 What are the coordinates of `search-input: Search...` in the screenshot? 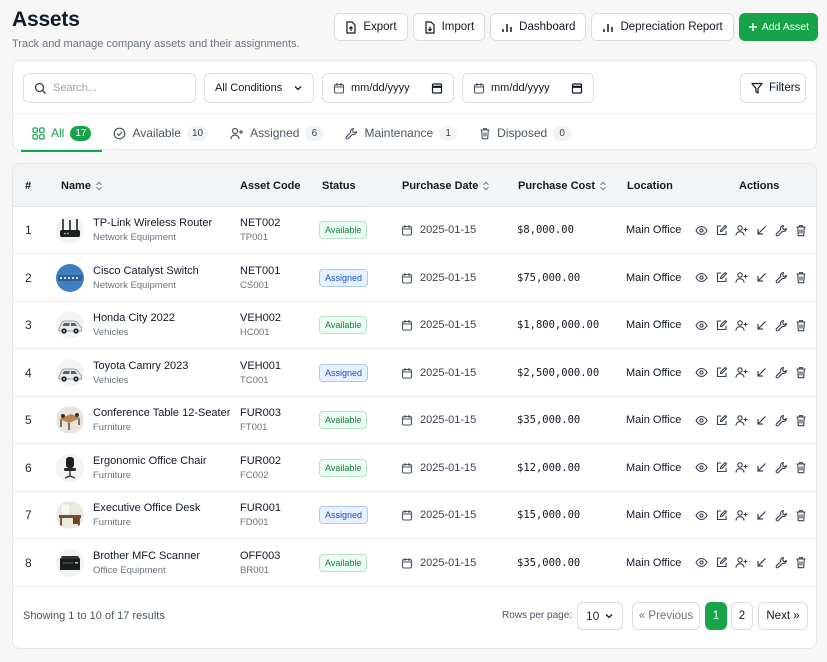 It's located at (109, 88).